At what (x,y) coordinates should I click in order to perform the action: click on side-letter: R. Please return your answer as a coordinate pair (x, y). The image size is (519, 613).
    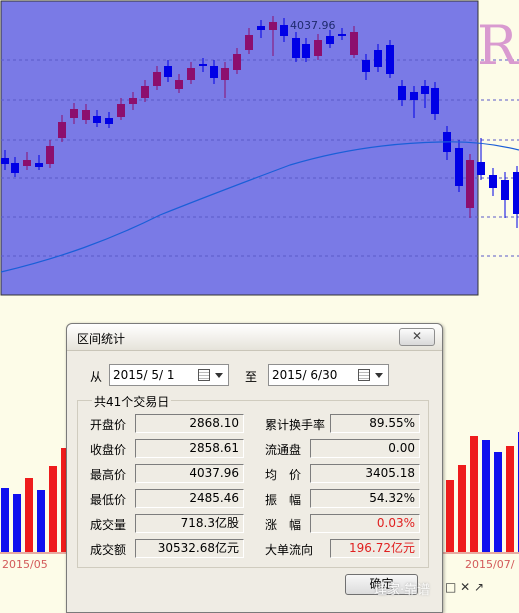
    Looking at the image, I should click on (497, 45).